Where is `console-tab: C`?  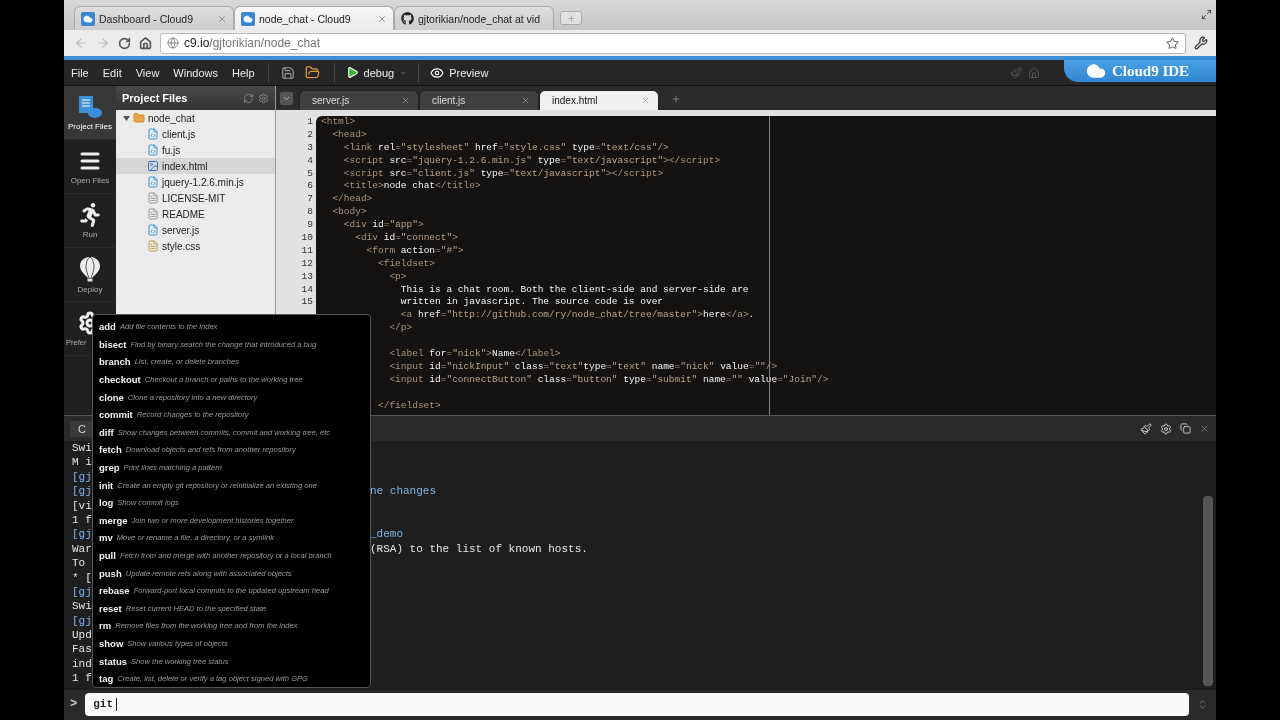 console-tab: C is located at coordinates (82, 428).